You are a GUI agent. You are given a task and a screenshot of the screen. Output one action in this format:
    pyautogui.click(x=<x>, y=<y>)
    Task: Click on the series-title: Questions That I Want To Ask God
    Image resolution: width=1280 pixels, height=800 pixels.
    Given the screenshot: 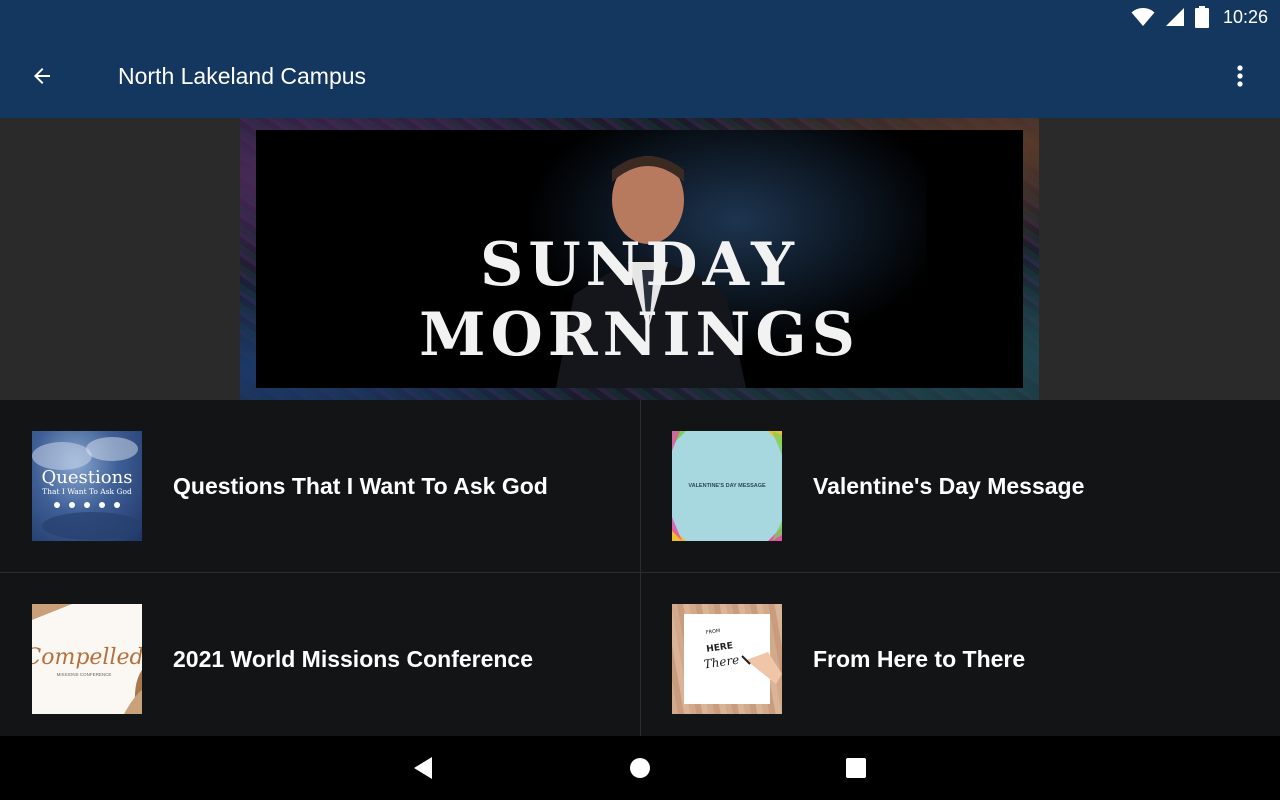 What is the action you would take?
    pyautogui.click(x=360, y=486)
    